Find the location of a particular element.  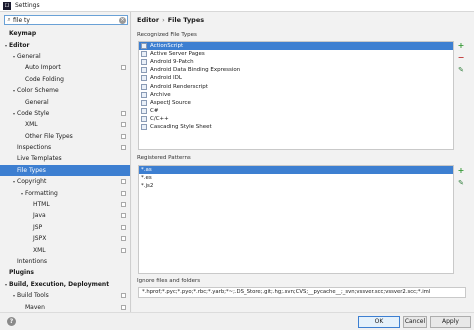

tree-item-keymap: Keymap is located at coordinates (65, 33).